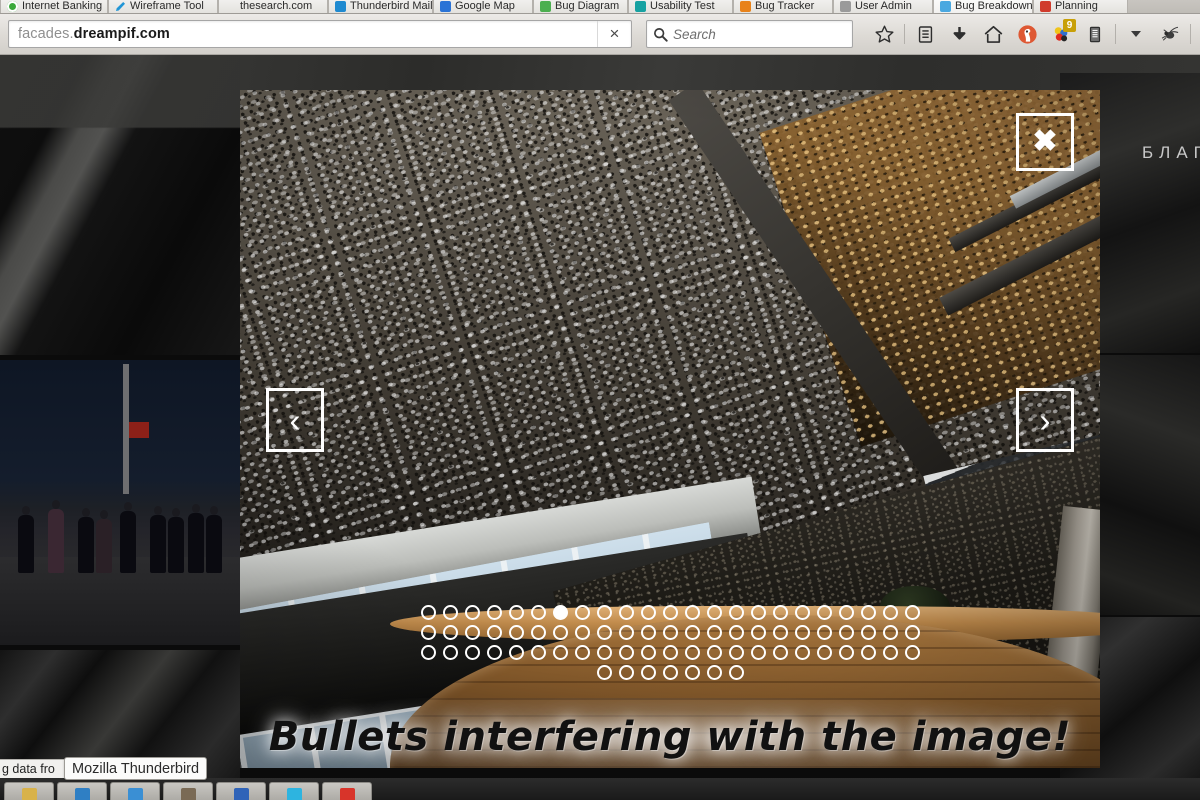 The image size is (1200, 800). Describe the element at coordinates (959, 34) in the screenshot. I see `downloads-icon` at that location.